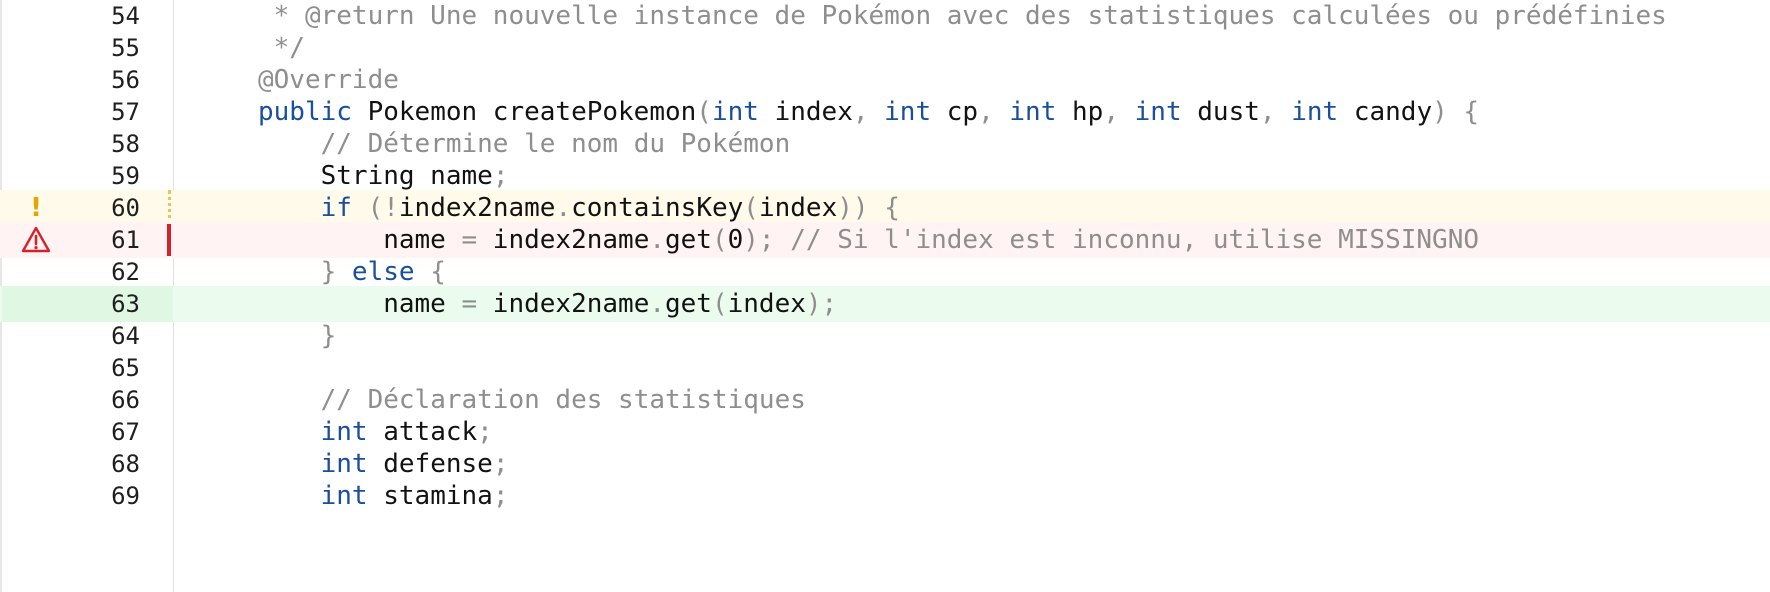 The height and width of the screenshot is (592, 1770). What do you see at coordinates (430, 272) in the screenshot?
I see `code-token: {` at bounding box center [430, 272].